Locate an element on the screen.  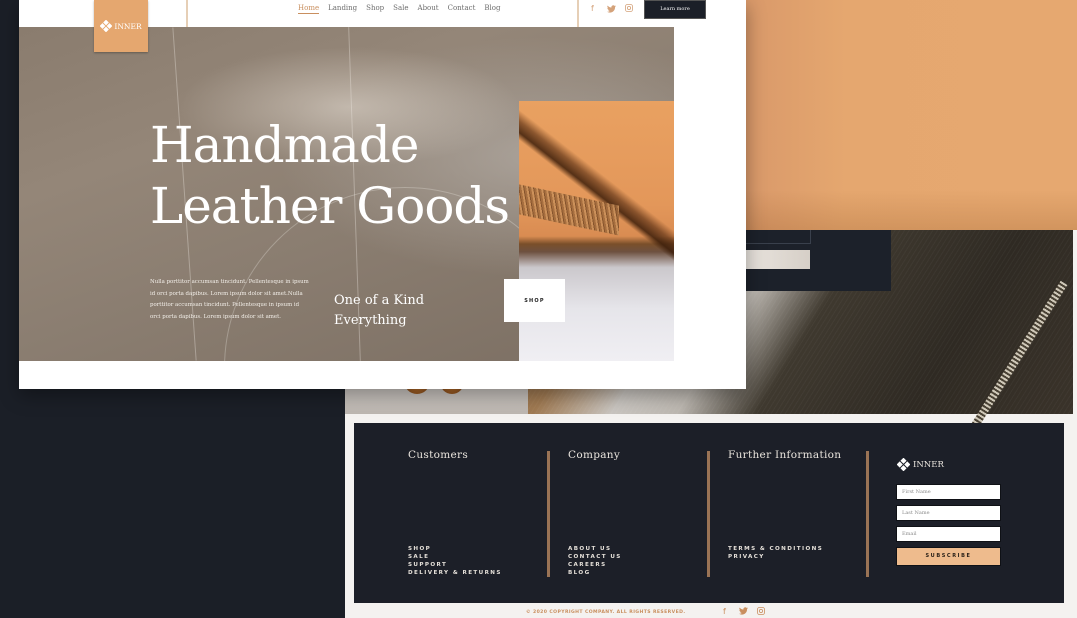
subscribe-button: SUBSCRIBE is located at coordinates (948, 556).